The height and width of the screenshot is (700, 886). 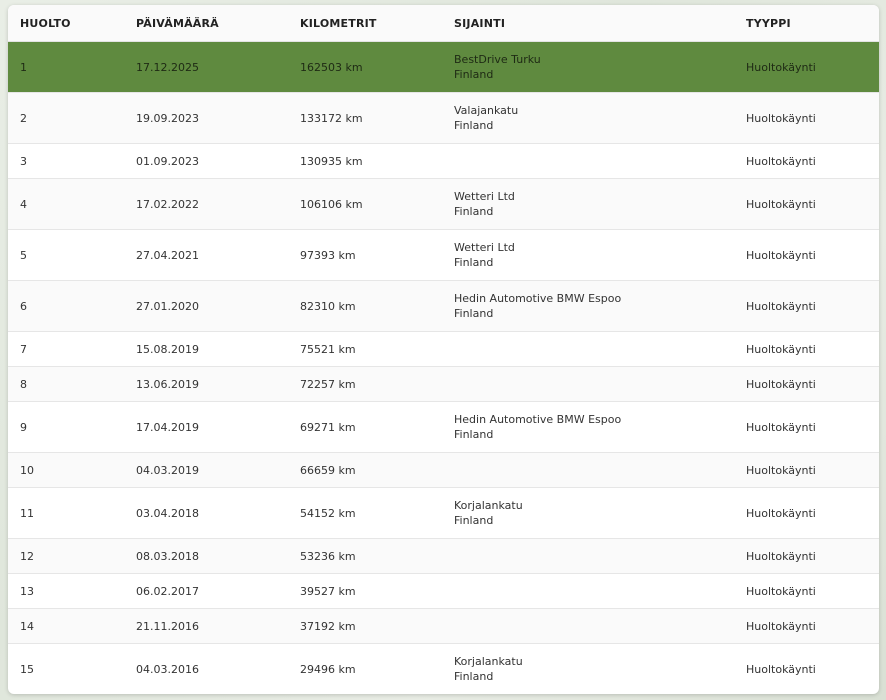 I want to click on table-row: 10 04.03.2019 66659 km Huoltokäynti, so click(x=443, y=470).